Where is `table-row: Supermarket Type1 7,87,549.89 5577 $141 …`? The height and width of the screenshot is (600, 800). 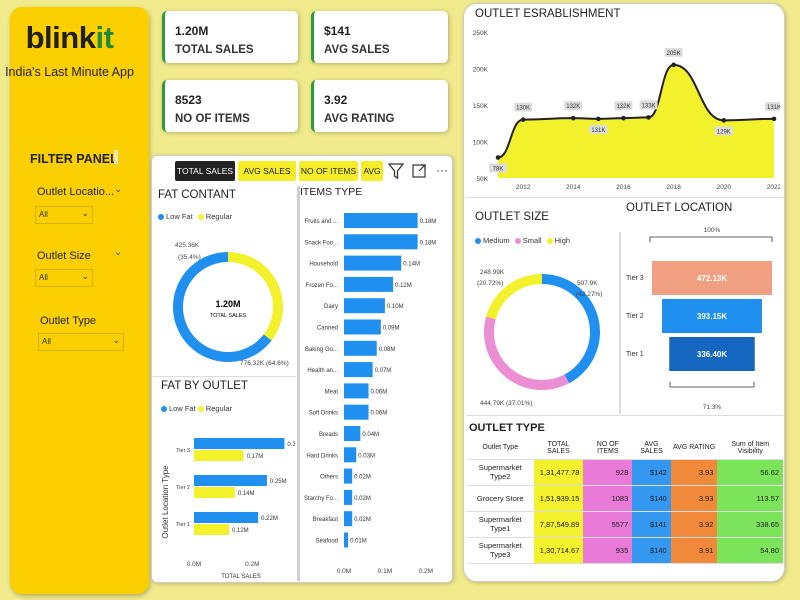 table-row: Supermarket Type1 7,87,549.89 5577 $141 … is located at coordinates (625, 524).